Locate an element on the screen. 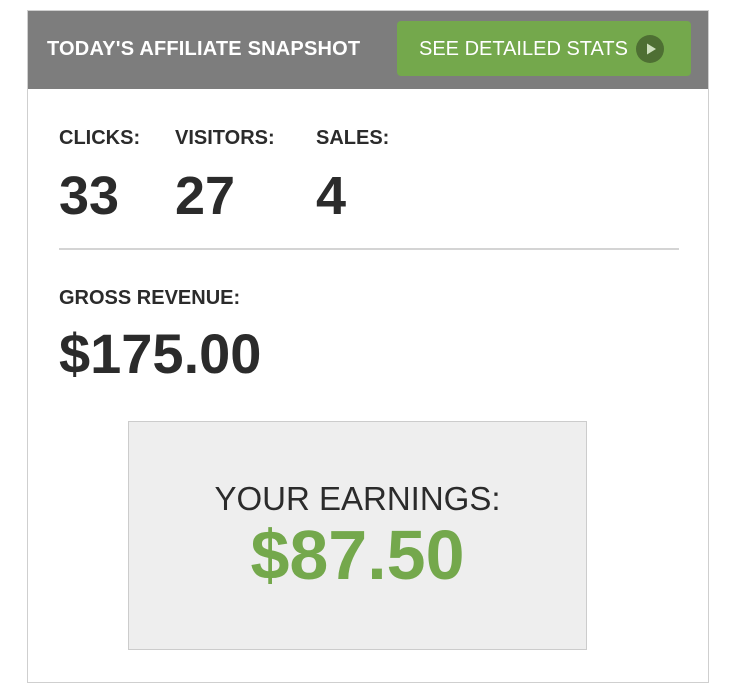  clicks-value: 33 is located at coordinates (89, 196).